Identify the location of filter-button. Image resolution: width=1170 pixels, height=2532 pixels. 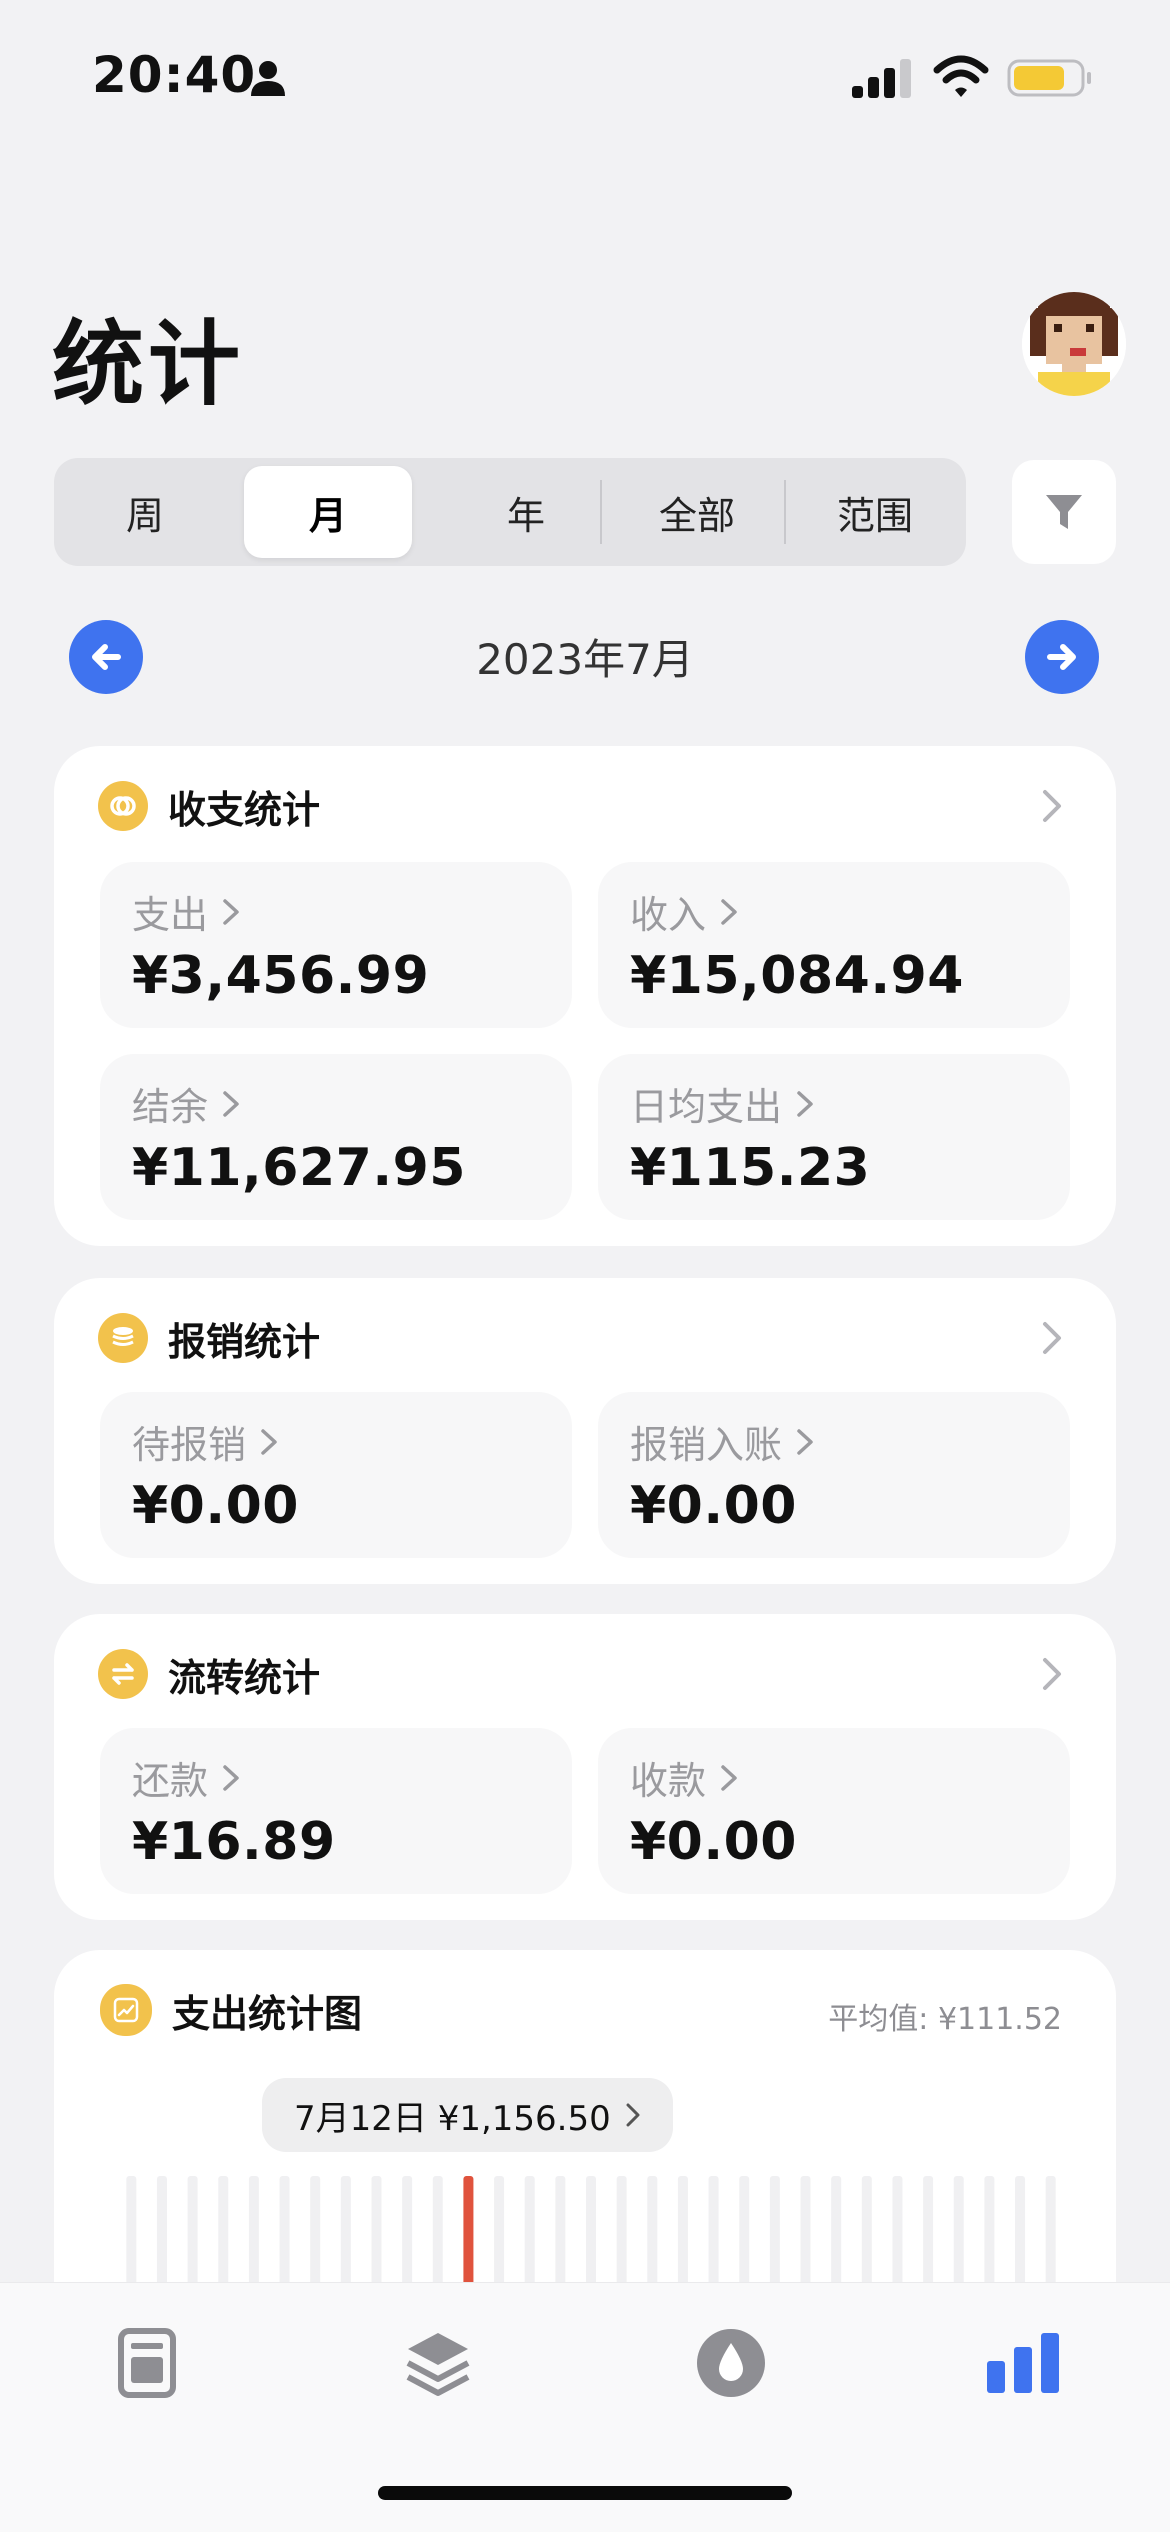
(1064, 512).